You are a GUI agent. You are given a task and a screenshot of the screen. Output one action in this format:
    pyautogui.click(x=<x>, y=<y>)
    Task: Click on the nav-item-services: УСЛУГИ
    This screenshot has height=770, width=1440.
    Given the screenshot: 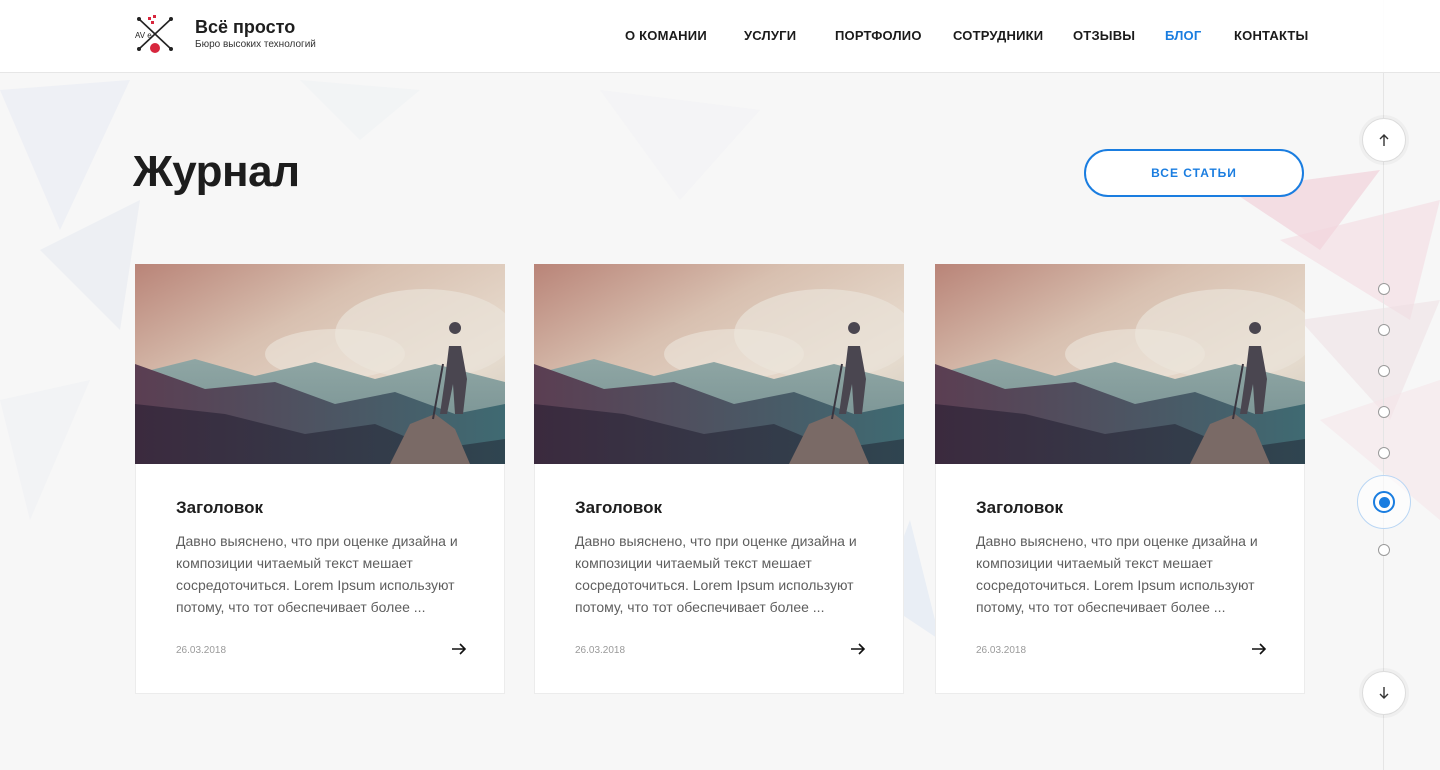 What is the action you would take?
    pyautogui.click(x=770, y=35)
    